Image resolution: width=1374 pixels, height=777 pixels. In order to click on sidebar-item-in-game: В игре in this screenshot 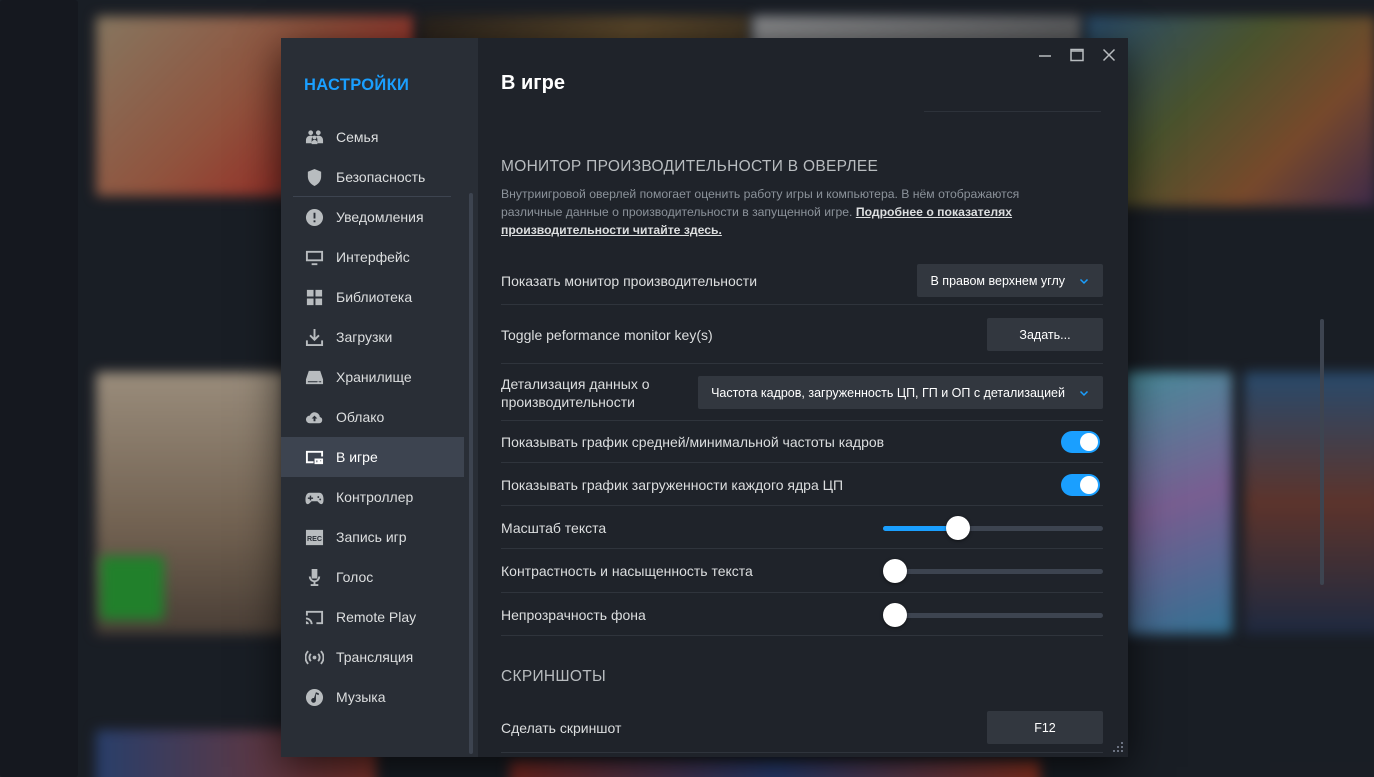, I will do `click(372, 457)`.